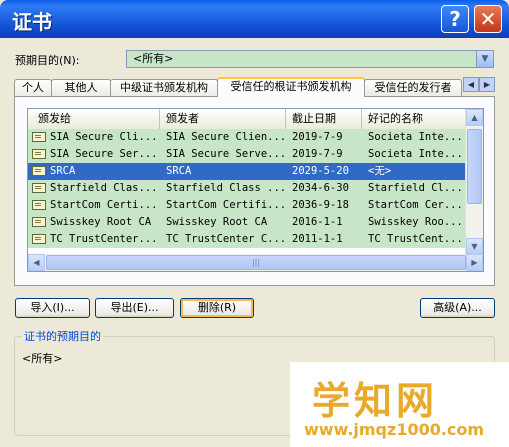  Describe the element at coordinates (413, 87) in the screenshot. I see `tab-trusted-publishers: 受信任的发行者` at that location.